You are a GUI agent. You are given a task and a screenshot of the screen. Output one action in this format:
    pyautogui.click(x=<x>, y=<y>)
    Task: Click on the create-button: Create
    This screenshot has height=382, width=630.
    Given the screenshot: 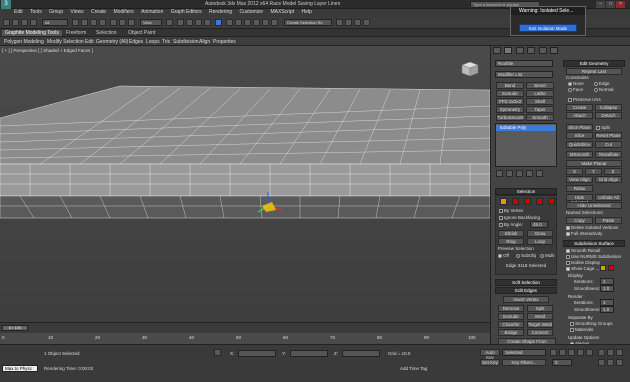 What is the action you would take?
    pyautogui.click(x=579, y=107)
    